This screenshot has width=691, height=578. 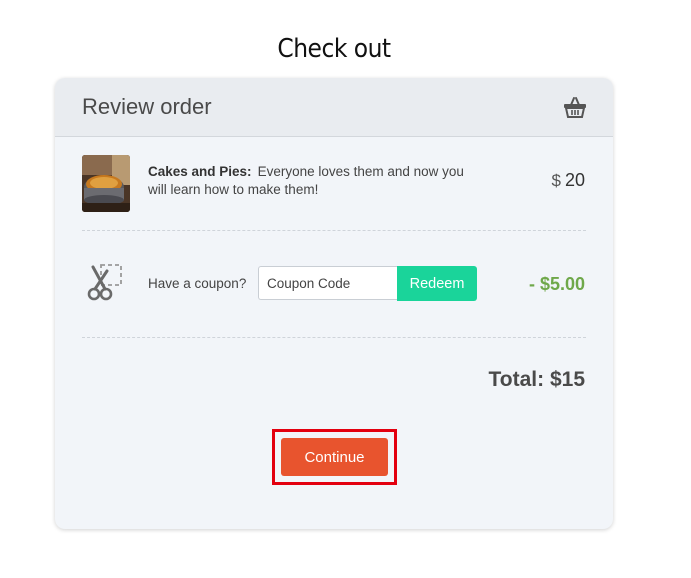 What do you see at coordinates (106, 183) in the screenshot?
I see `cake-thumbnail` at bounding box center [106, 183].